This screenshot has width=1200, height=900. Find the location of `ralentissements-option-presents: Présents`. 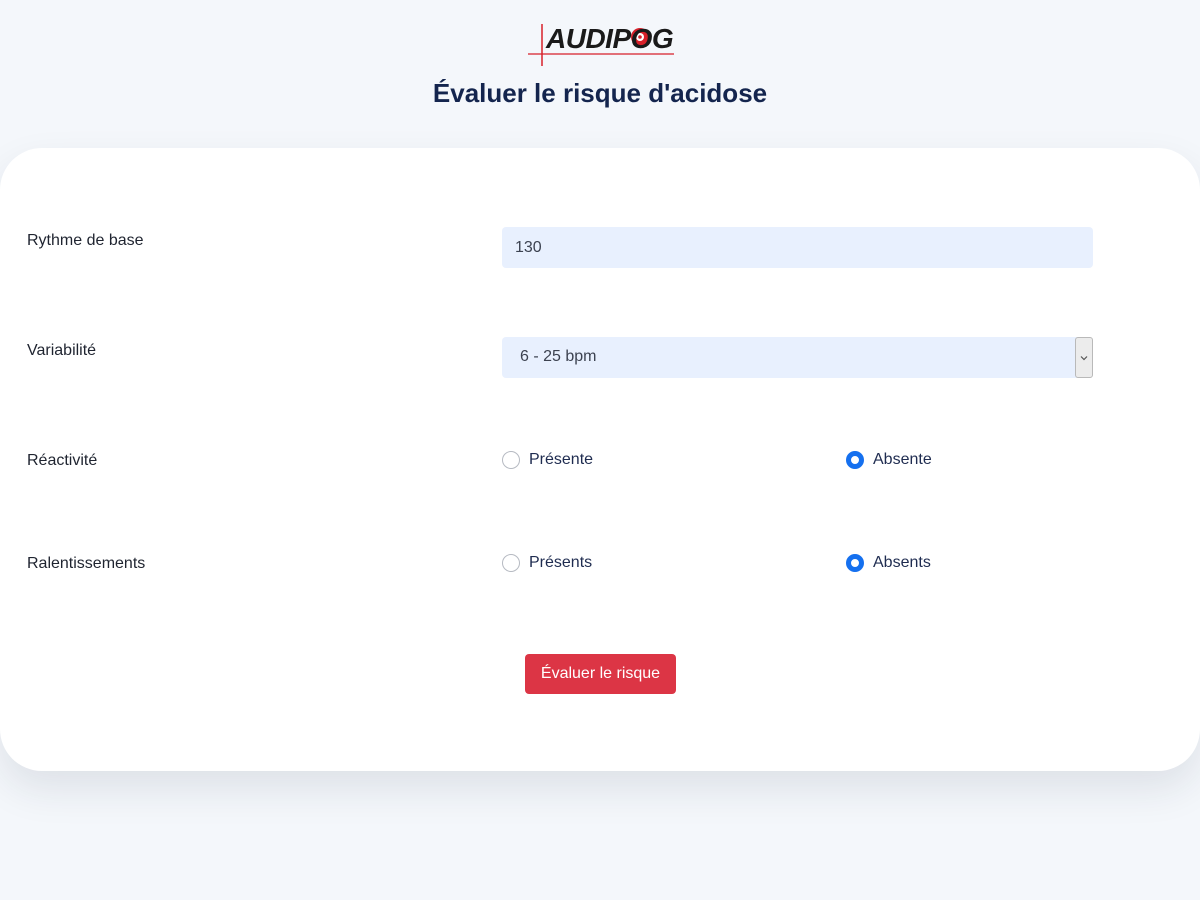

ralentissements-option-presents: Présents is located at coordinates (547, 563).